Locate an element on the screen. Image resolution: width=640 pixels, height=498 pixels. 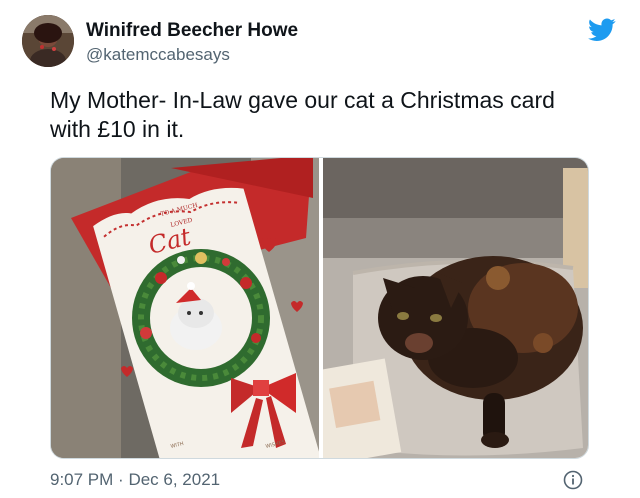
author-handle: @katemccabesays is located at coordinates (158, 55).